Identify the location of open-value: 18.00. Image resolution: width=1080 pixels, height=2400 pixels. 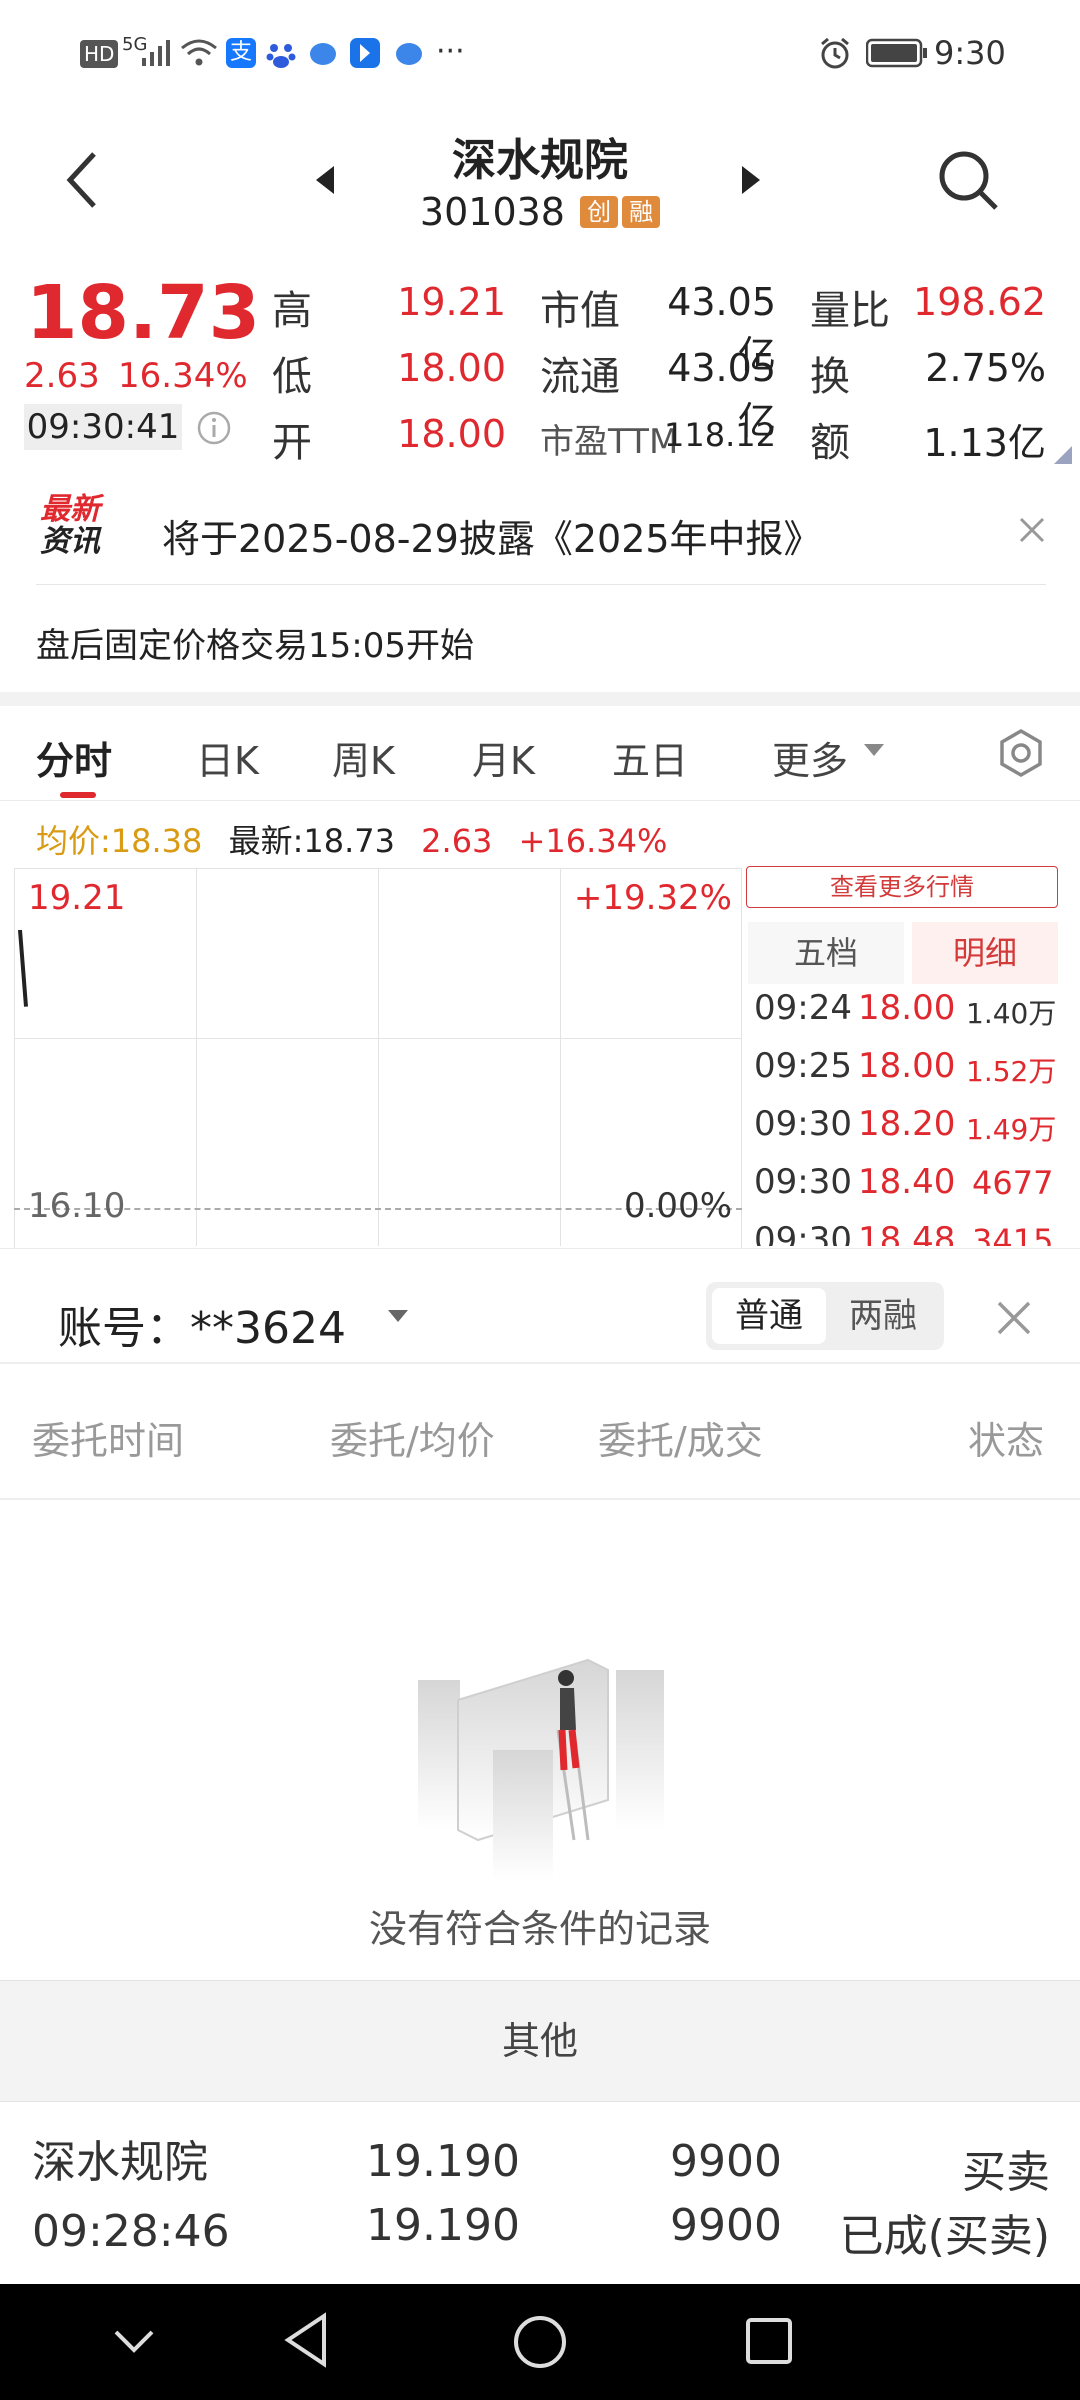
(451, 434).